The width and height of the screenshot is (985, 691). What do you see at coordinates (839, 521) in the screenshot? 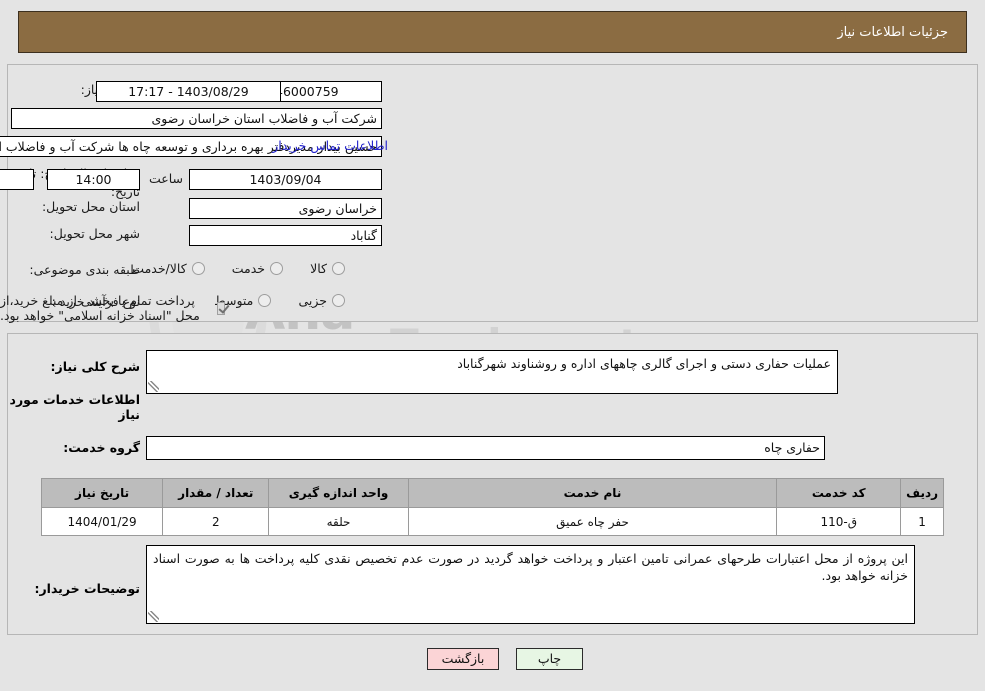
I see `cell-code: ق-110` at bounding box center [839, 521].